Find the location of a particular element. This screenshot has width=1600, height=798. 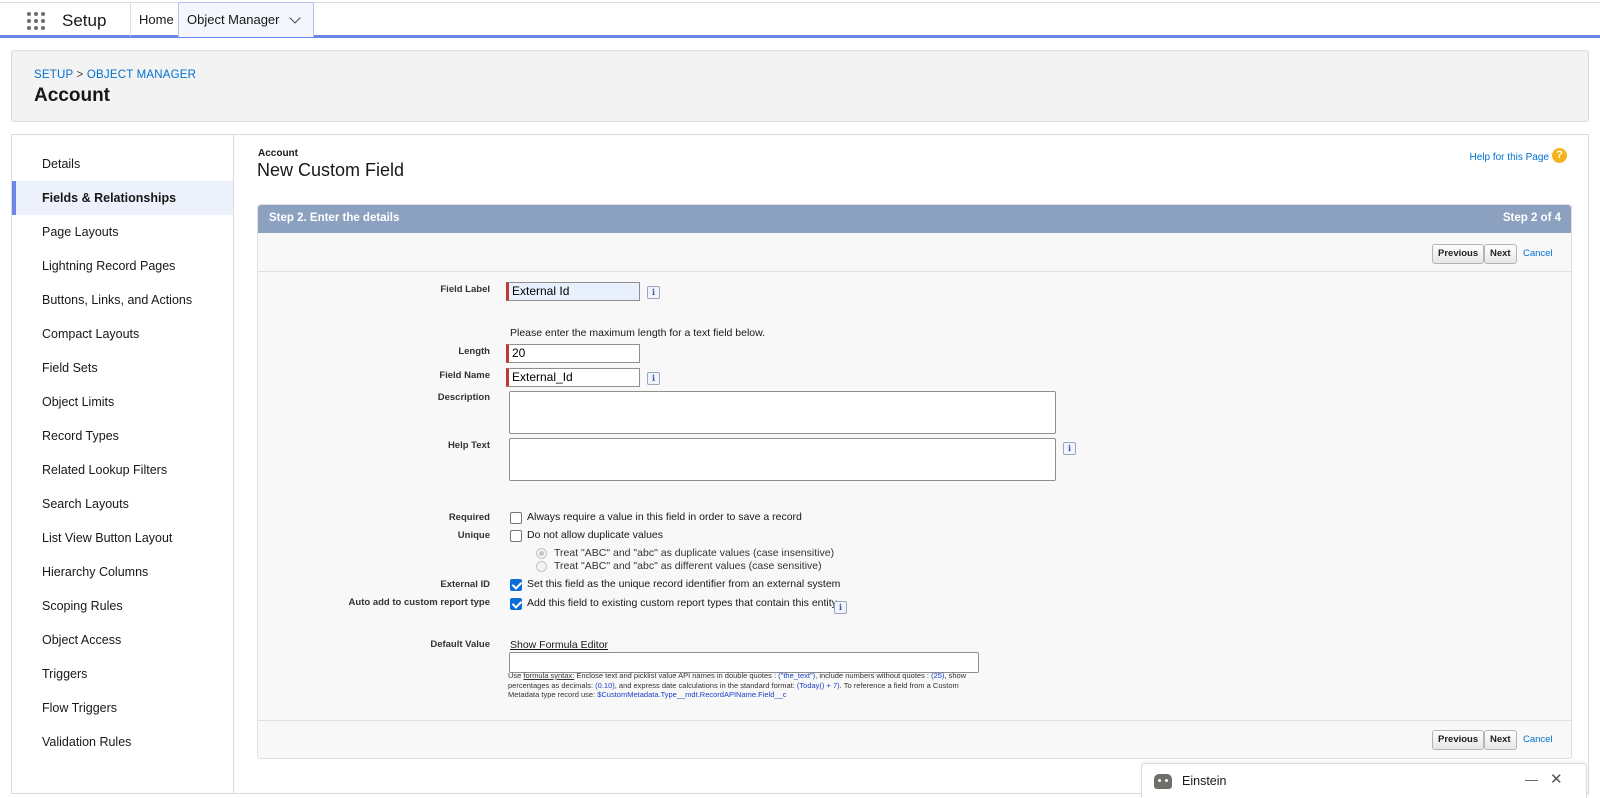

field-name-label: Field Name is located at coordinates (464, 375).